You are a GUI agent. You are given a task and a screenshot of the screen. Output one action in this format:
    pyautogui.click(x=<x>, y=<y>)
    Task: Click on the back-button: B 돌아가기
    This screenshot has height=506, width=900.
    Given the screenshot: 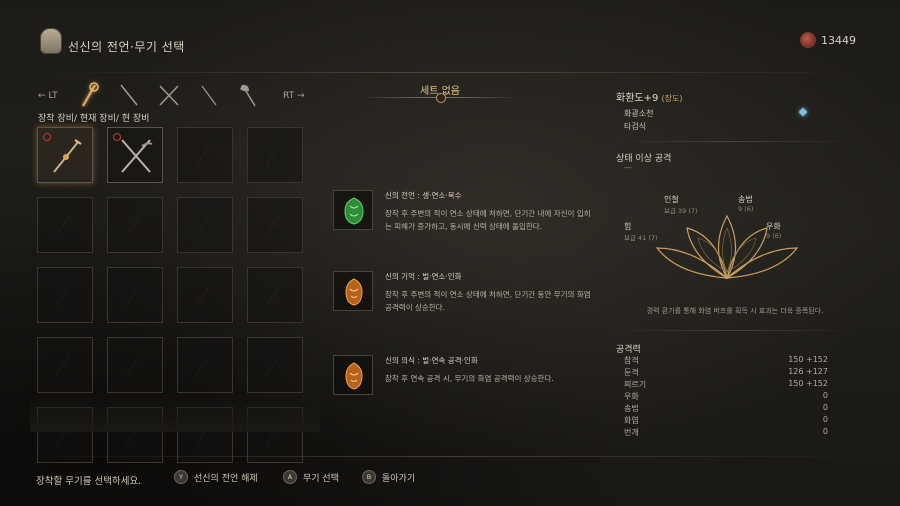 What is the action you would take?
    pyautogui.click(x=388, y=477)
    